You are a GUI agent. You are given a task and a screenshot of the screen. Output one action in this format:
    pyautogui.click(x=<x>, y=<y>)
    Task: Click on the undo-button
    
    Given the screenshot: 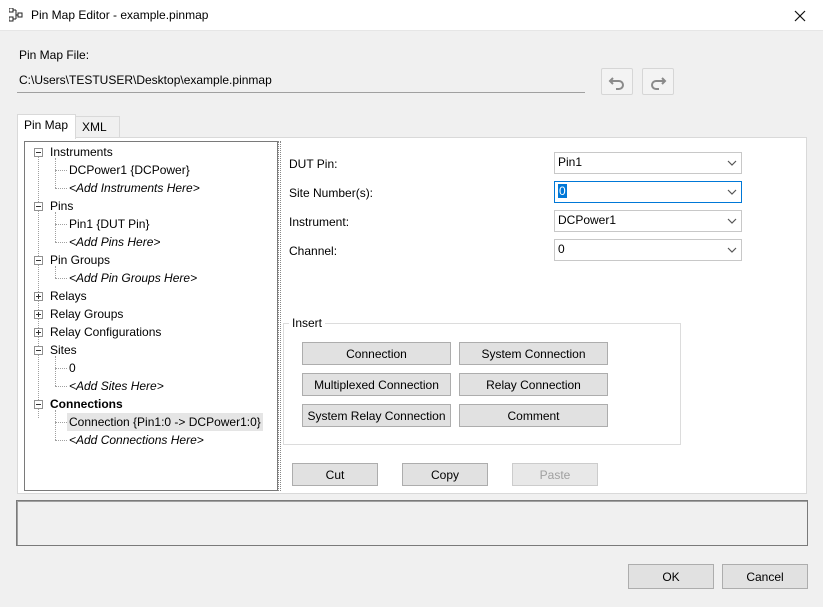 What is the action you would take?
    pyautogui.click(x=617, y=81)
    